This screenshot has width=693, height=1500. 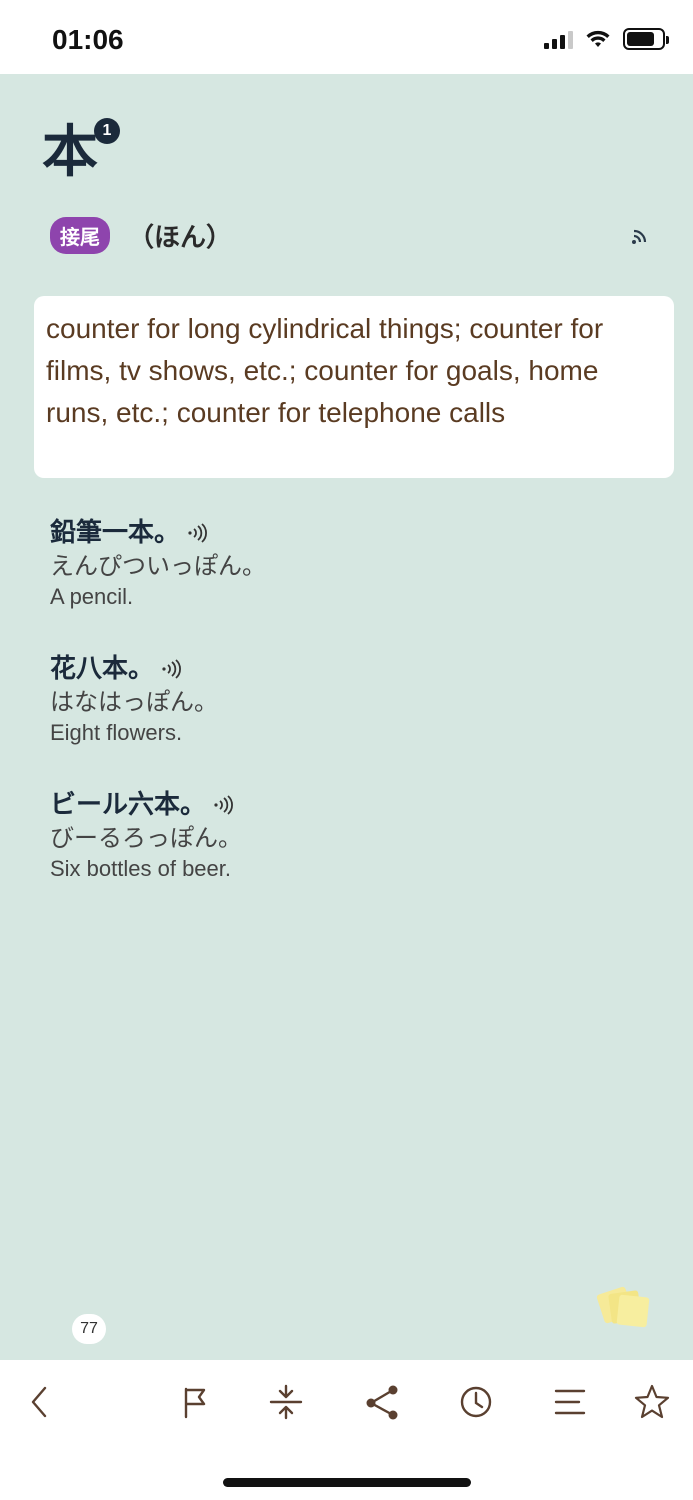 I want to click on share-button, so click(x=382, y=1402).